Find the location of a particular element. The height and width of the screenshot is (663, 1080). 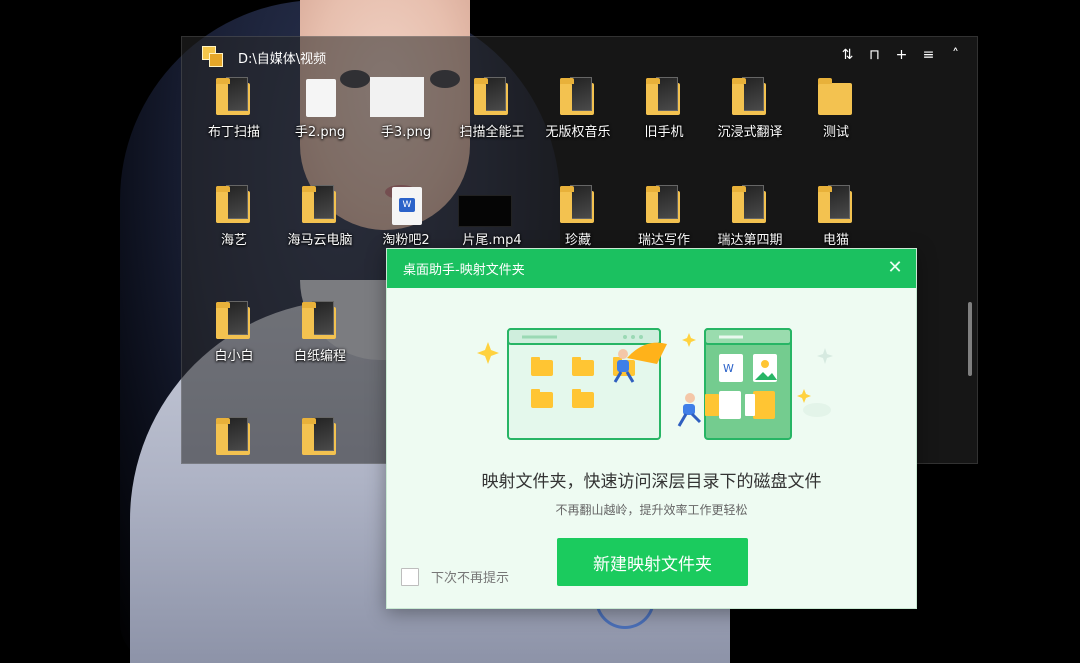

fence-item-label: 扫描全能王 is located at coordinates (492, 132).